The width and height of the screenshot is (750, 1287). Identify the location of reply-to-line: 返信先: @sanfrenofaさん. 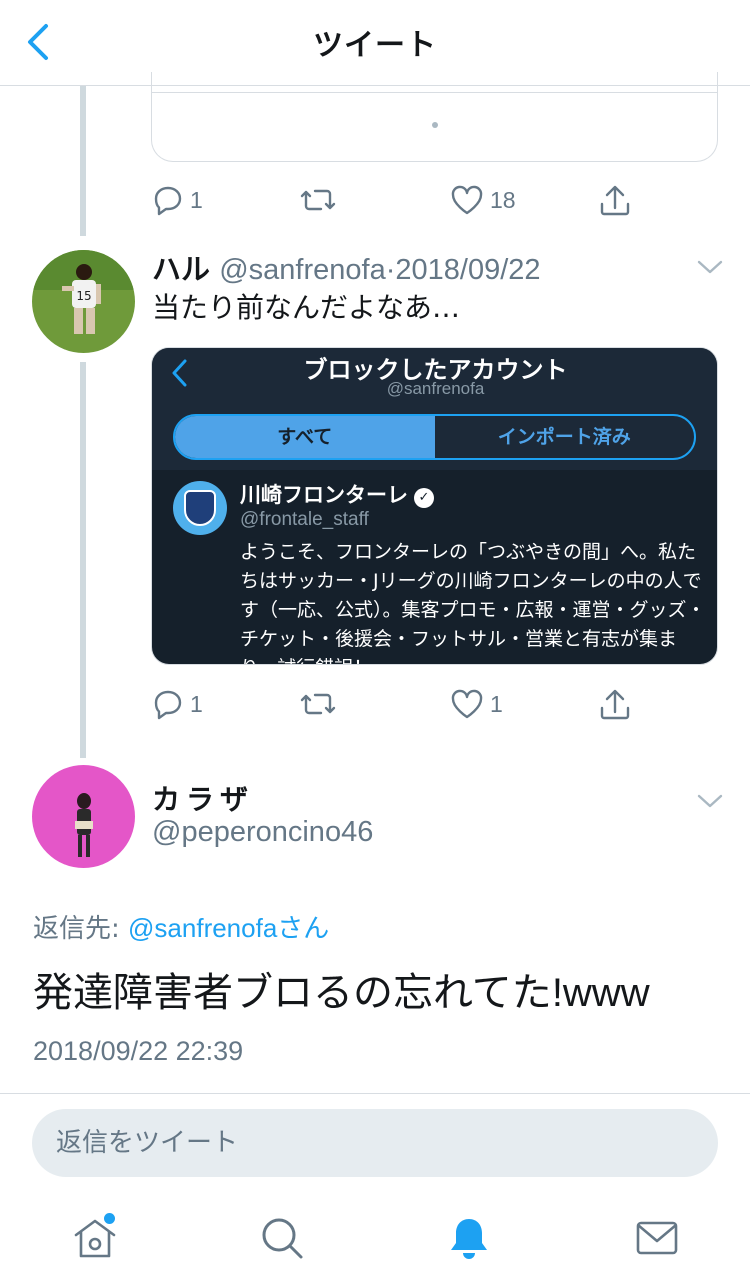
(181, 926).